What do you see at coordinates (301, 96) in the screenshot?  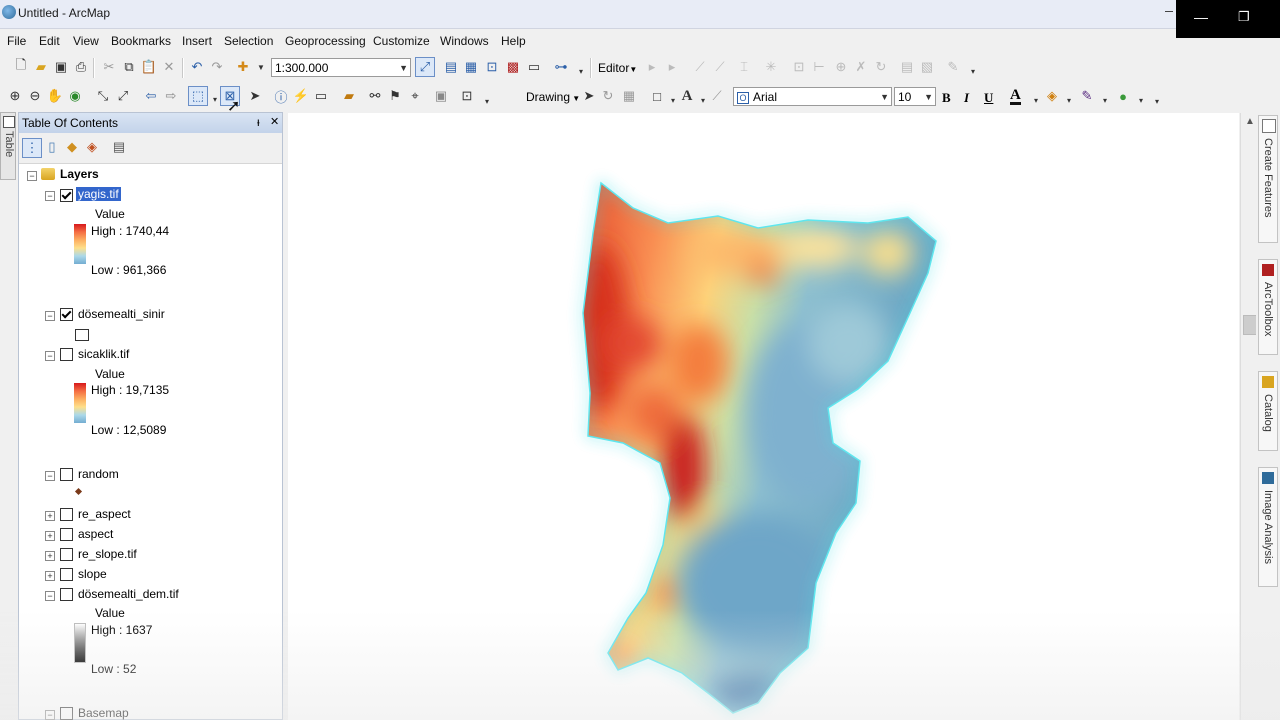 I see `hyperlink-icon: ⚡` at bounding box center [301, 96].